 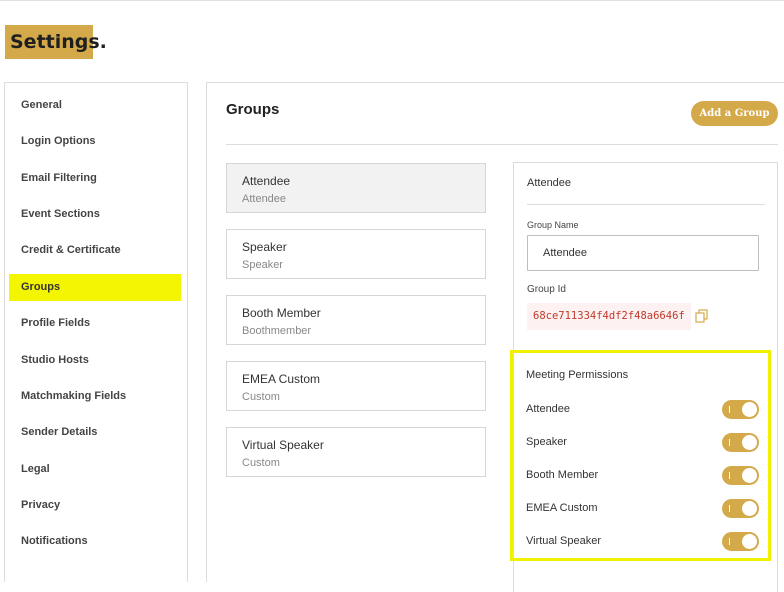 What do you see at coordinates (95, 287) in the screenshot?
I see `sidebar-item-groups: Groups` at bounding box center [95, 287].